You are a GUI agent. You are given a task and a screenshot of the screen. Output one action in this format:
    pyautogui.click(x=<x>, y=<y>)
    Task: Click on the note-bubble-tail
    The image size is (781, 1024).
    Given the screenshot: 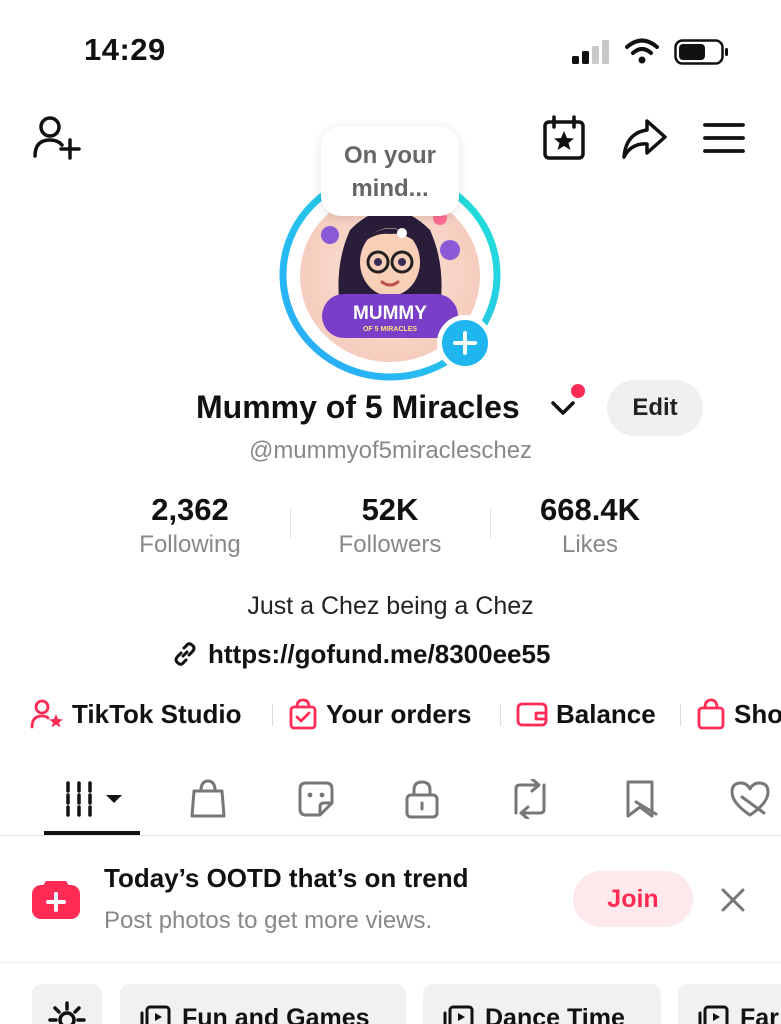 What is the action you would take?
    pyautogui.click(x=402, y=233)
    